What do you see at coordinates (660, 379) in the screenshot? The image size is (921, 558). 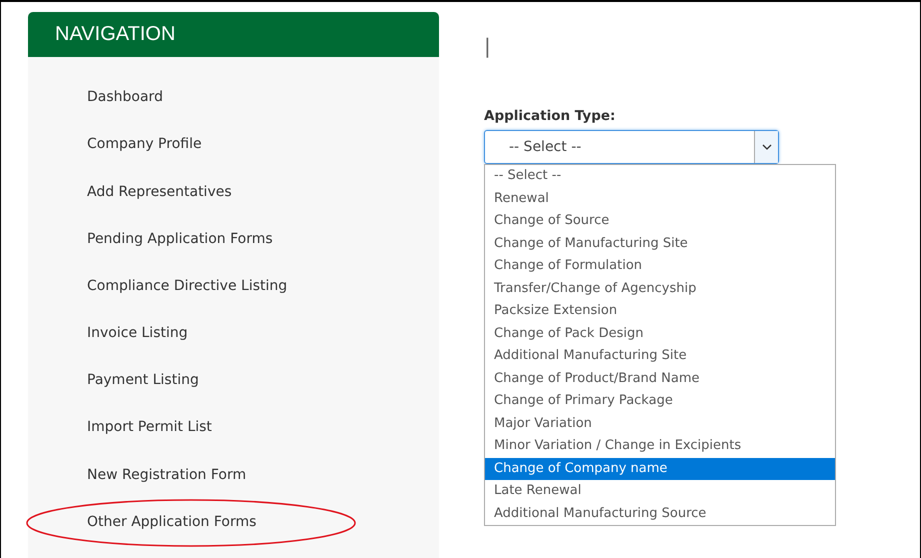 I see `dropdown-option: Change of Product/Brand Name` at bounding box center [660, 379].